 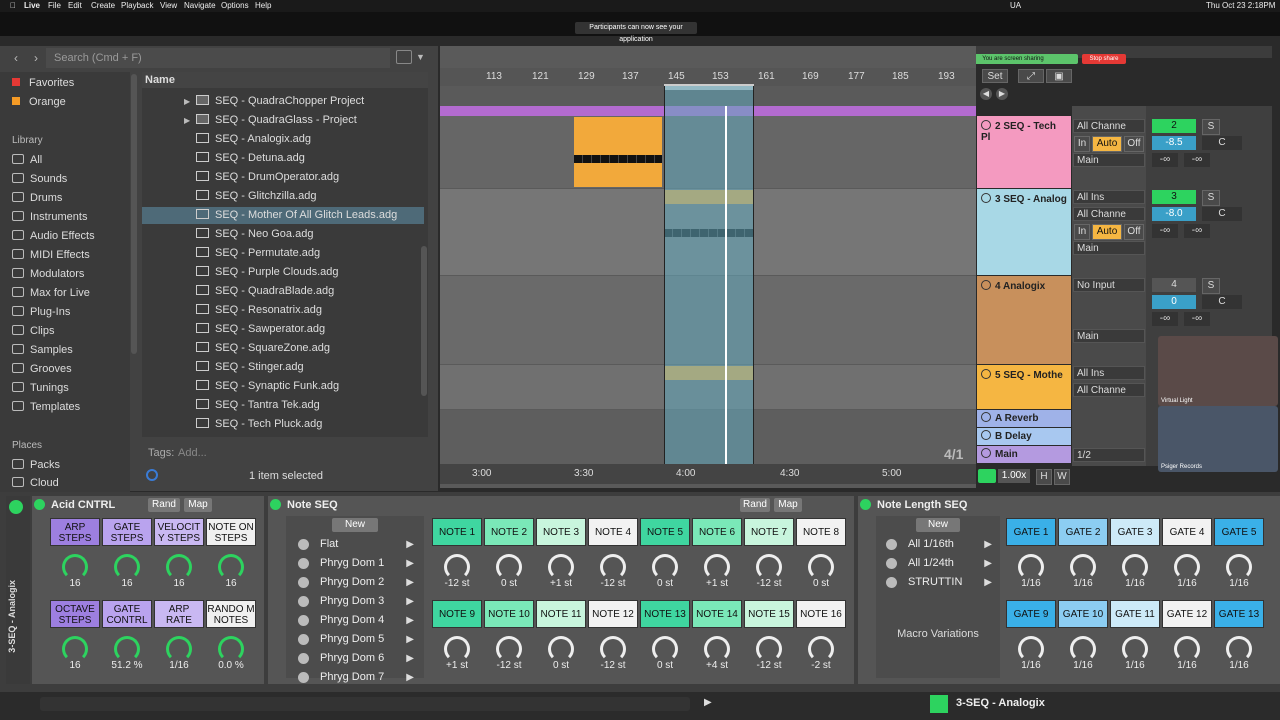 What do you see at coordinates (1109, 373) in the screenshot?
I see `input-type-select: All Ins` at bounding box center [1109, 373].